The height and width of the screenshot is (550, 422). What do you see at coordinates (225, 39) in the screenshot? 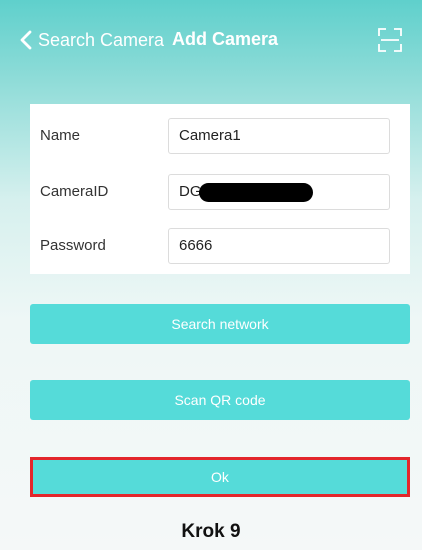
I see `page-title: Add Camera` at bounding box center [225, 39].